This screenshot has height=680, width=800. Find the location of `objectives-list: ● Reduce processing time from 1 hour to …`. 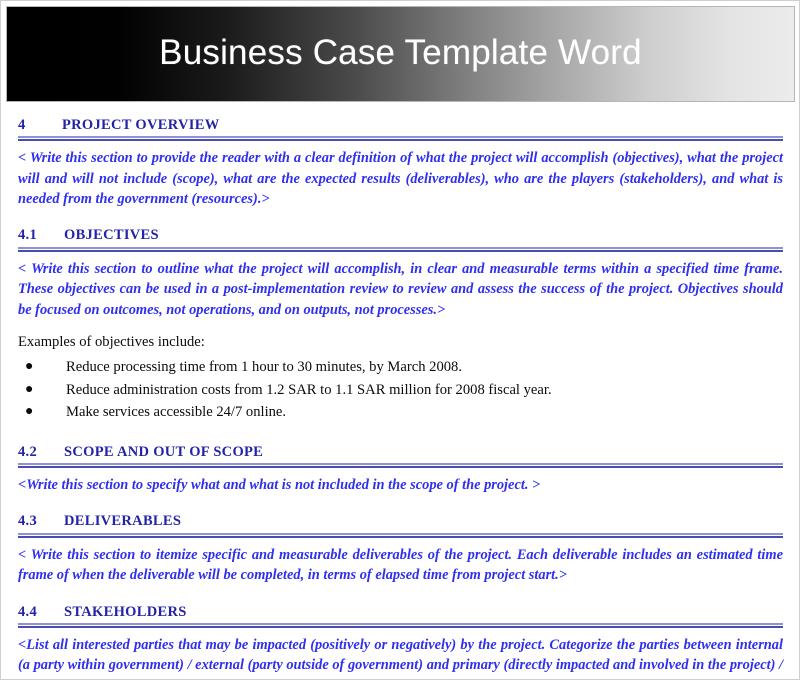

objectives-list: ● Reduce processing time from 1 hour to … is located at coordinates (400, 389).